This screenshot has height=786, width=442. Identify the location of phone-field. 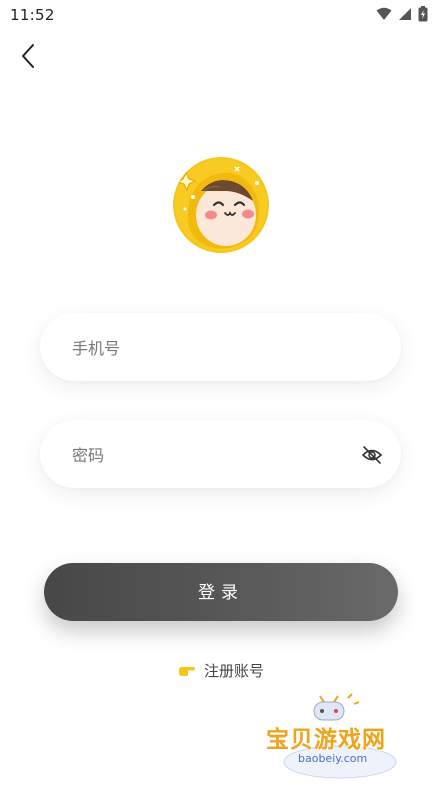
(220, 348).